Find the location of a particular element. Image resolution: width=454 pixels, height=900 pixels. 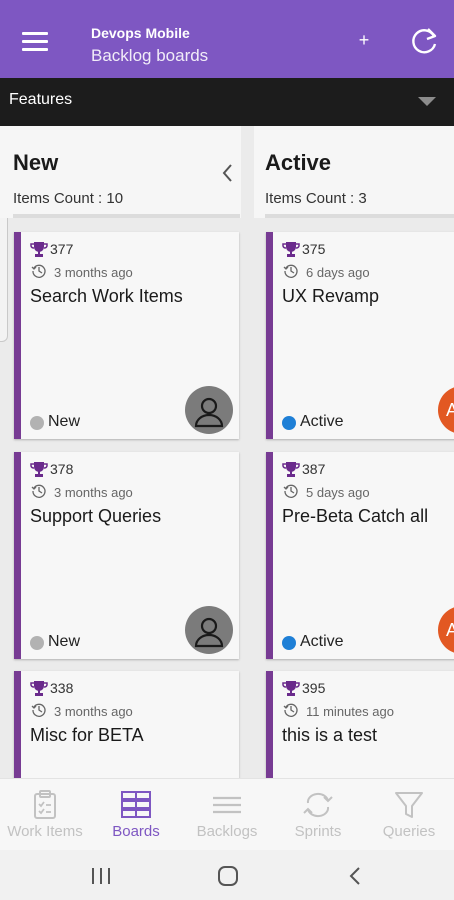

card-id: 387 is located at coordinates (314, 469).